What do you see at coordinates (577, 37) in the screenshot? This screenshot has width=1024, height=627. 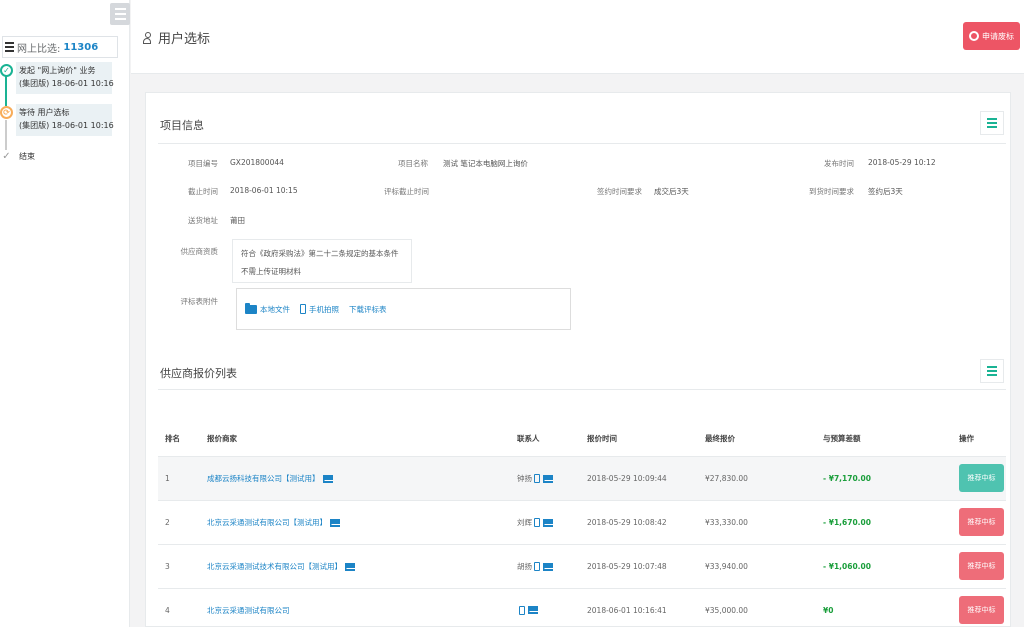 I see `page-header: 用户选标 申请废标` at bounding box center [577, 37].